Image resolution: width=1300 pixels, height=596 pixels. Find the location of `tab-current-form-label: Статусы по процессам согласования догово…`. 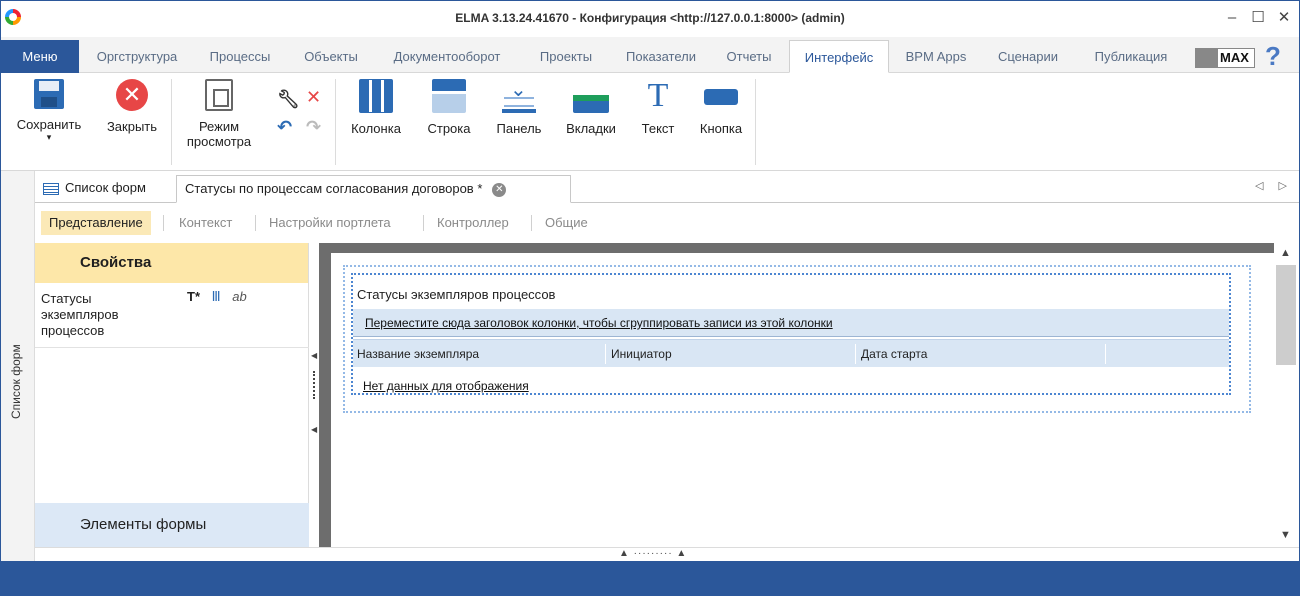

tab-current-form-label: Статусы по процессам согласования догово… is located at coordinates (334, 188).